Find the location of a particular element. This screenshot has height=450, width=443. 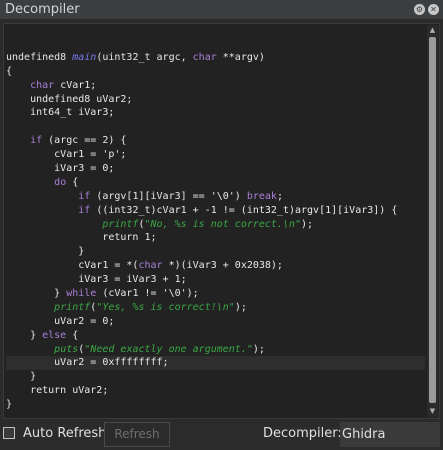

code-line: } else { is located at coordinates (215, 336).